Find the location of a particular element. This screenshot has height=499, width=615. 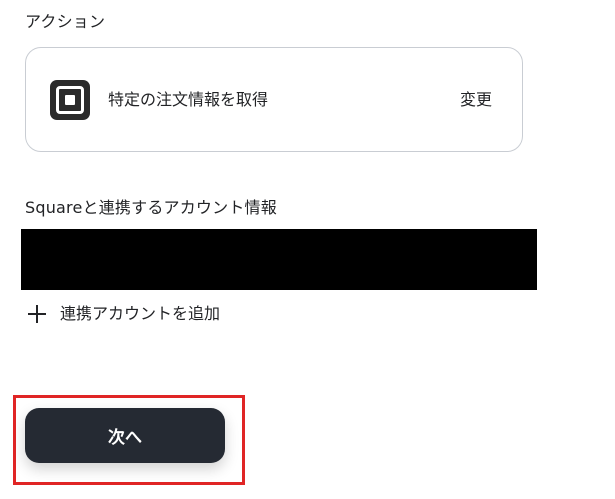

account-section-title: Squareと連携するアカウント情報 is located at coordinates (151, 207).